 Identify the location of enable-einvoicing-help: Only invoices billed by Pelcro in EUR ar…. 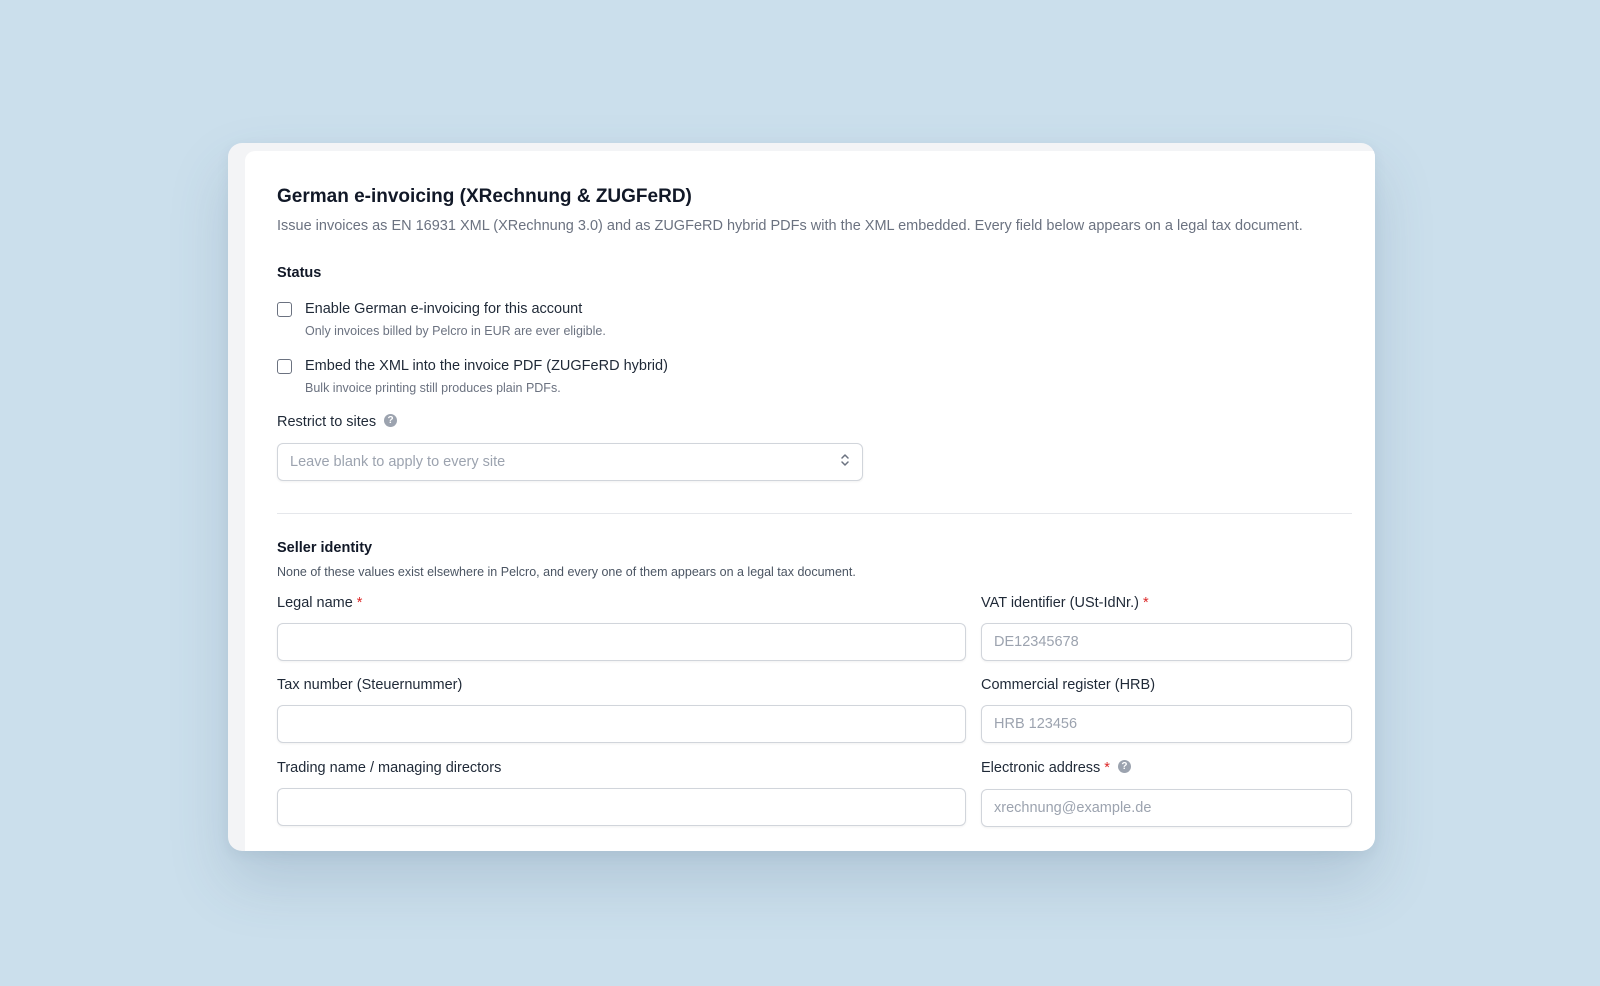
(455, 331).